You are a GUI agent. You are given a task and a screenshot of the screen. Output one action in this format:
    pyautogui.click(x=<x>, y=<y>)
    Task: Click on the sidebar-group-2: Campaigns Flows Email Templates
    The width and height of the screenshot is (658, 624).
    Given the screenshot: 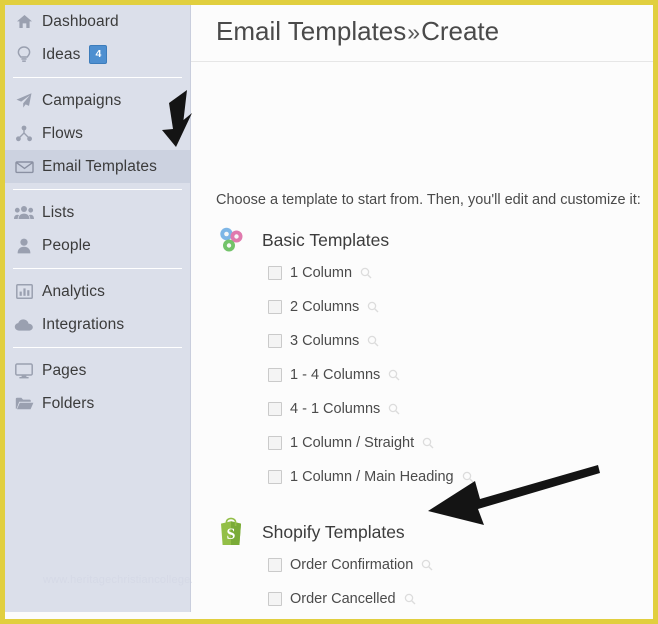 What is the action you would take?
    pyautogui.click(x=97, y=133)
    